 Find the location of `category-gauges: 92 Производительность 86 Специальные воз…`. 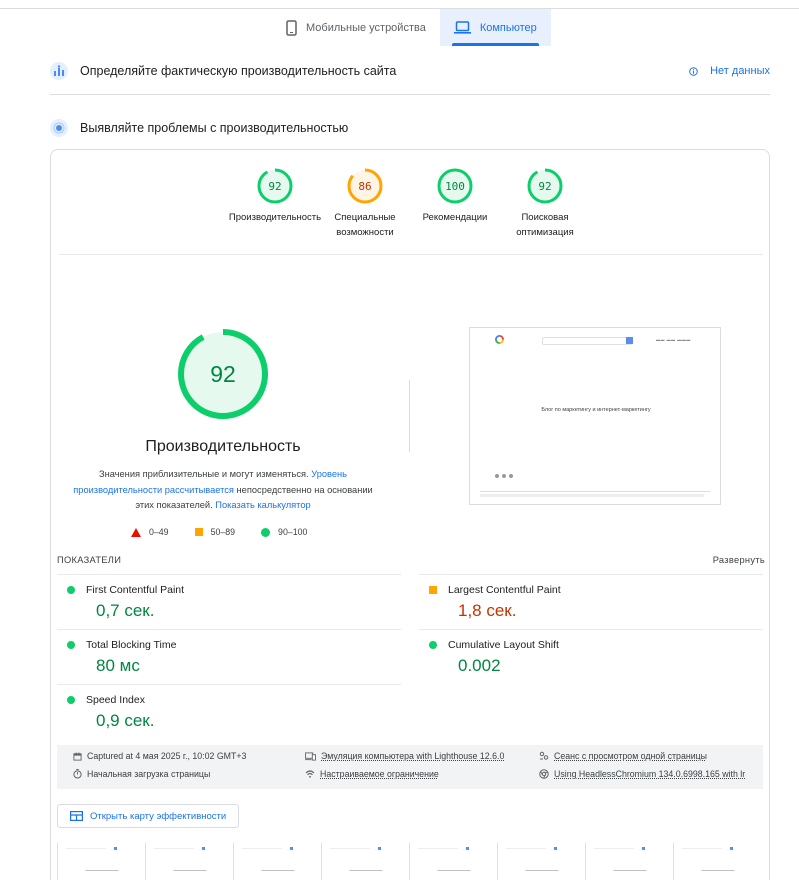

category-gauges: 92 Производительность 86 Специальные воз… is located at coordinates (411, 208).